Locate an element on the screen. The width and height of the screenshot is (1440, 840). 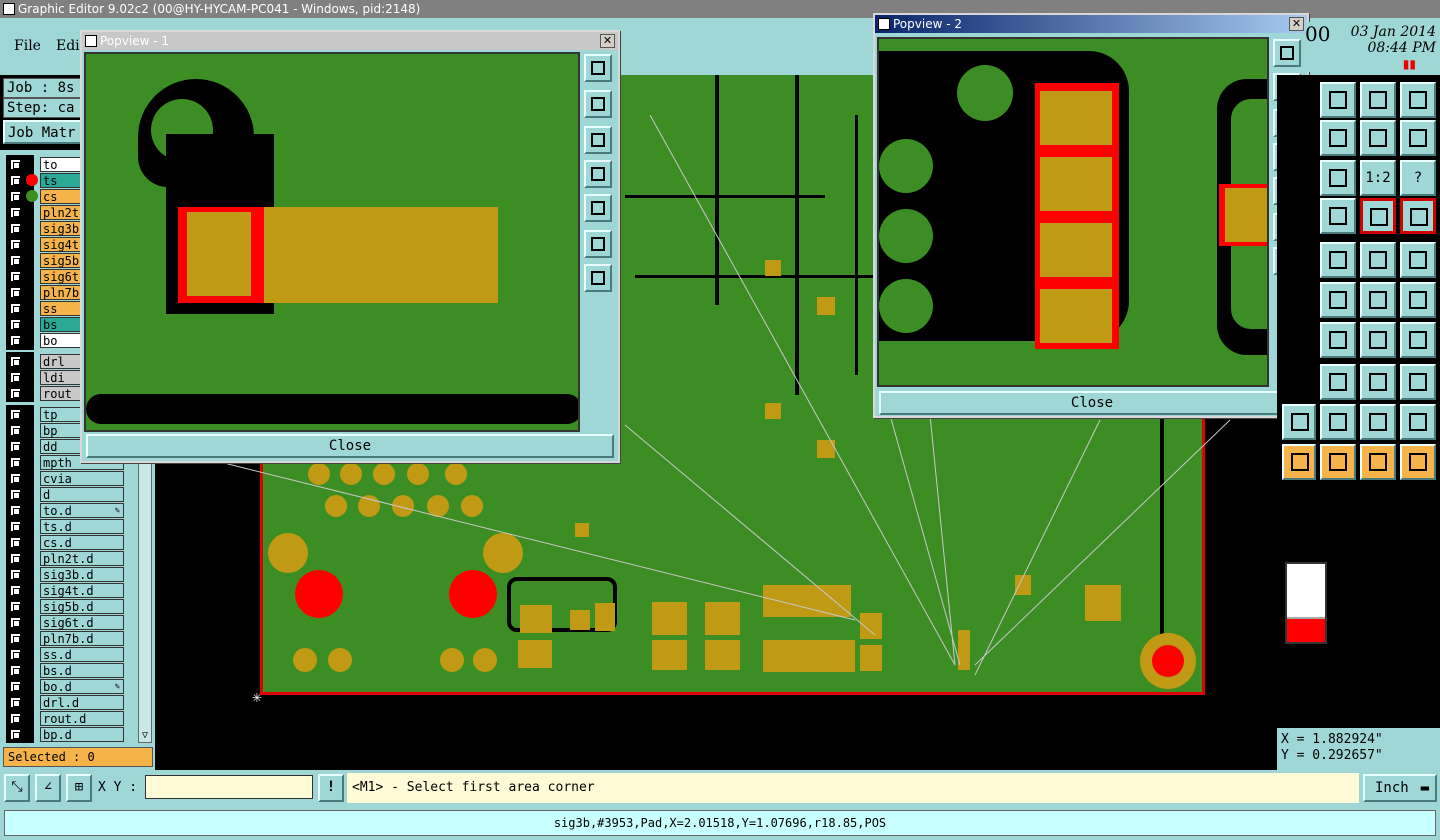
layer-row: ts.d is located at coordinates (65, 526).